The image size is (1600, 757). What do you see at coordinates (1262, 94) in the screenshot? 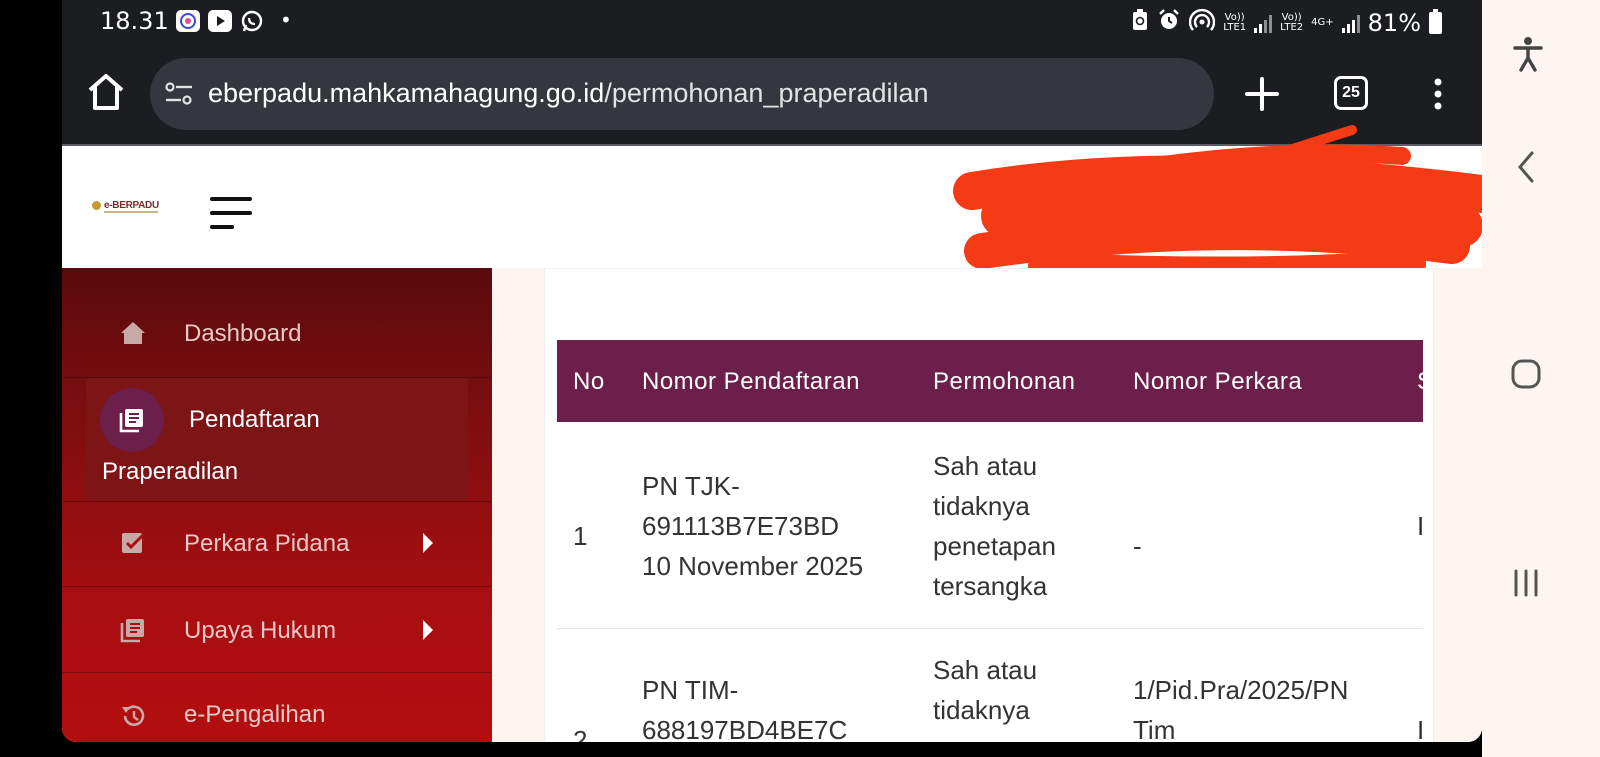
I see `new-tab-button` at bounding box center [1262, 94].